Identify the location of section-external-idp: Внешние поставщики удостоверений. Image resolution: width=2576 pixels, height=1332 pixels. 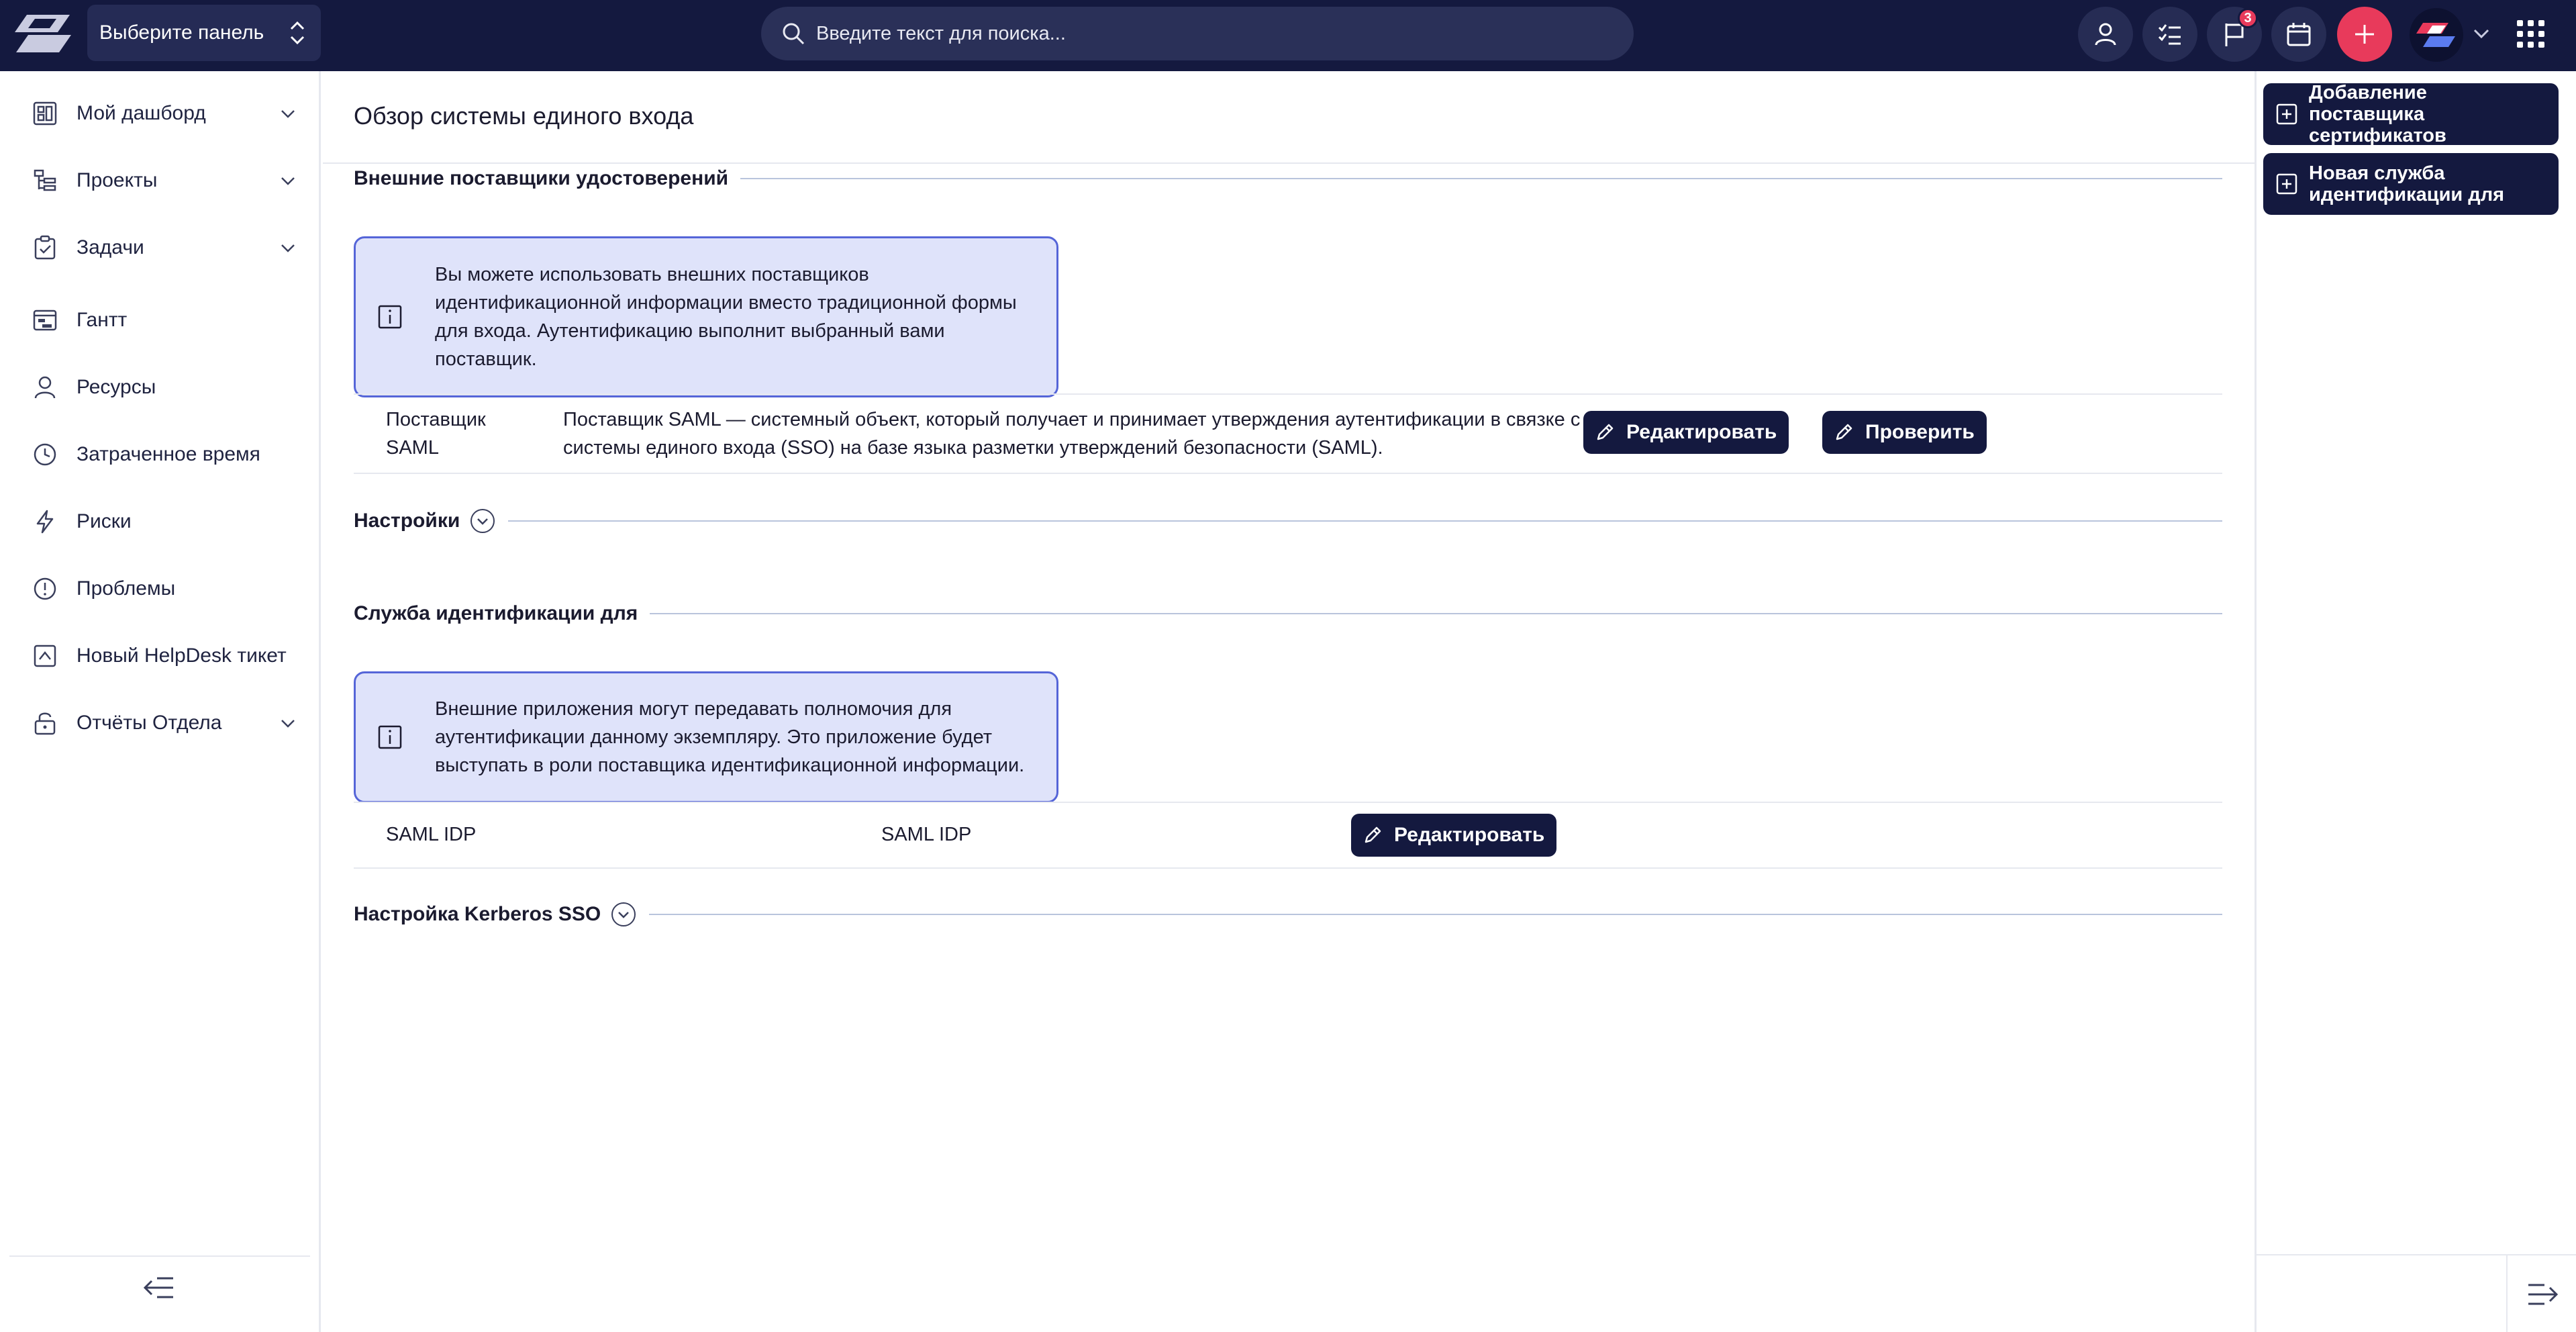
(1288, 179).